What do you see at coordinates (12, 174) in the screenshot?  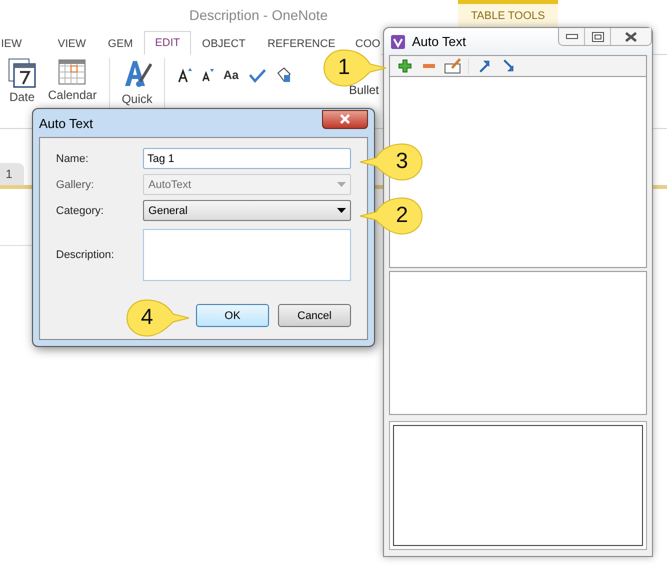 I see `section-tab: 1` at bounding box center [12, 174].